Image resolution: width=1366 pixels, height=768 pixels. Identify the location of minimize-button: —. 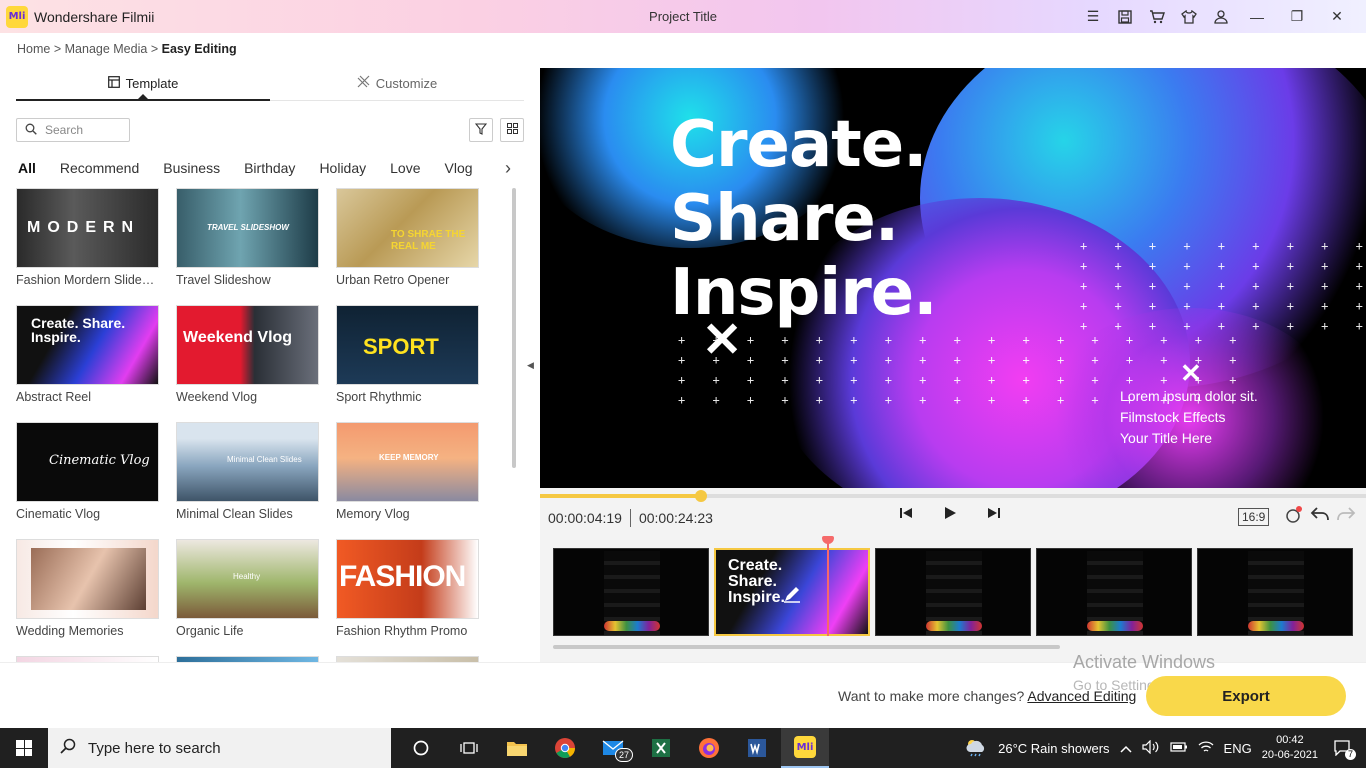
(1257, 17).